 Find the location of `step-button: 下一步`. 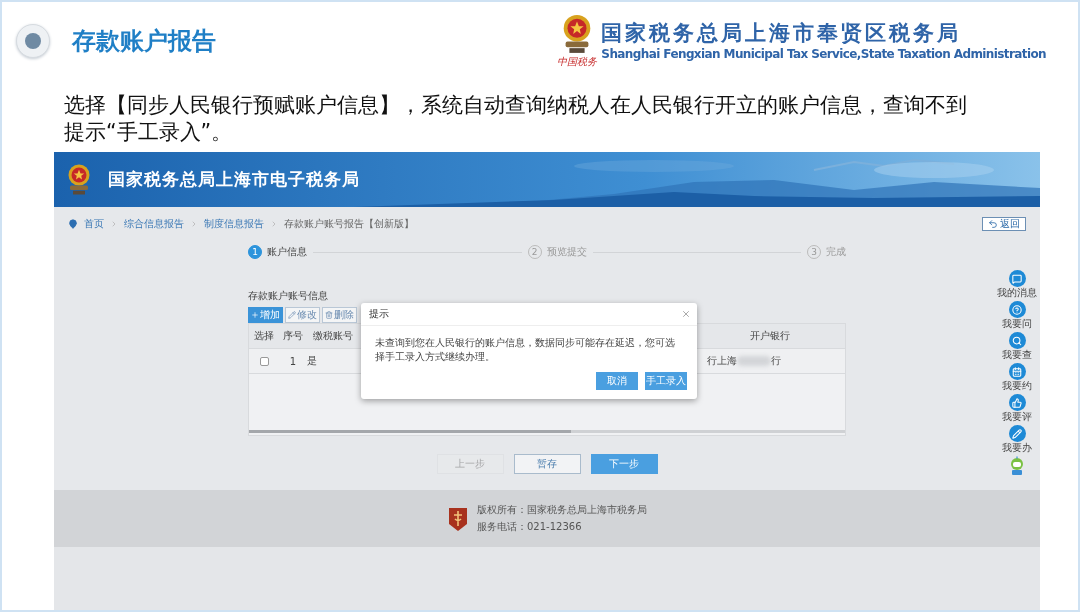

step-button: 下一步 is located at coordinates (624, 464).